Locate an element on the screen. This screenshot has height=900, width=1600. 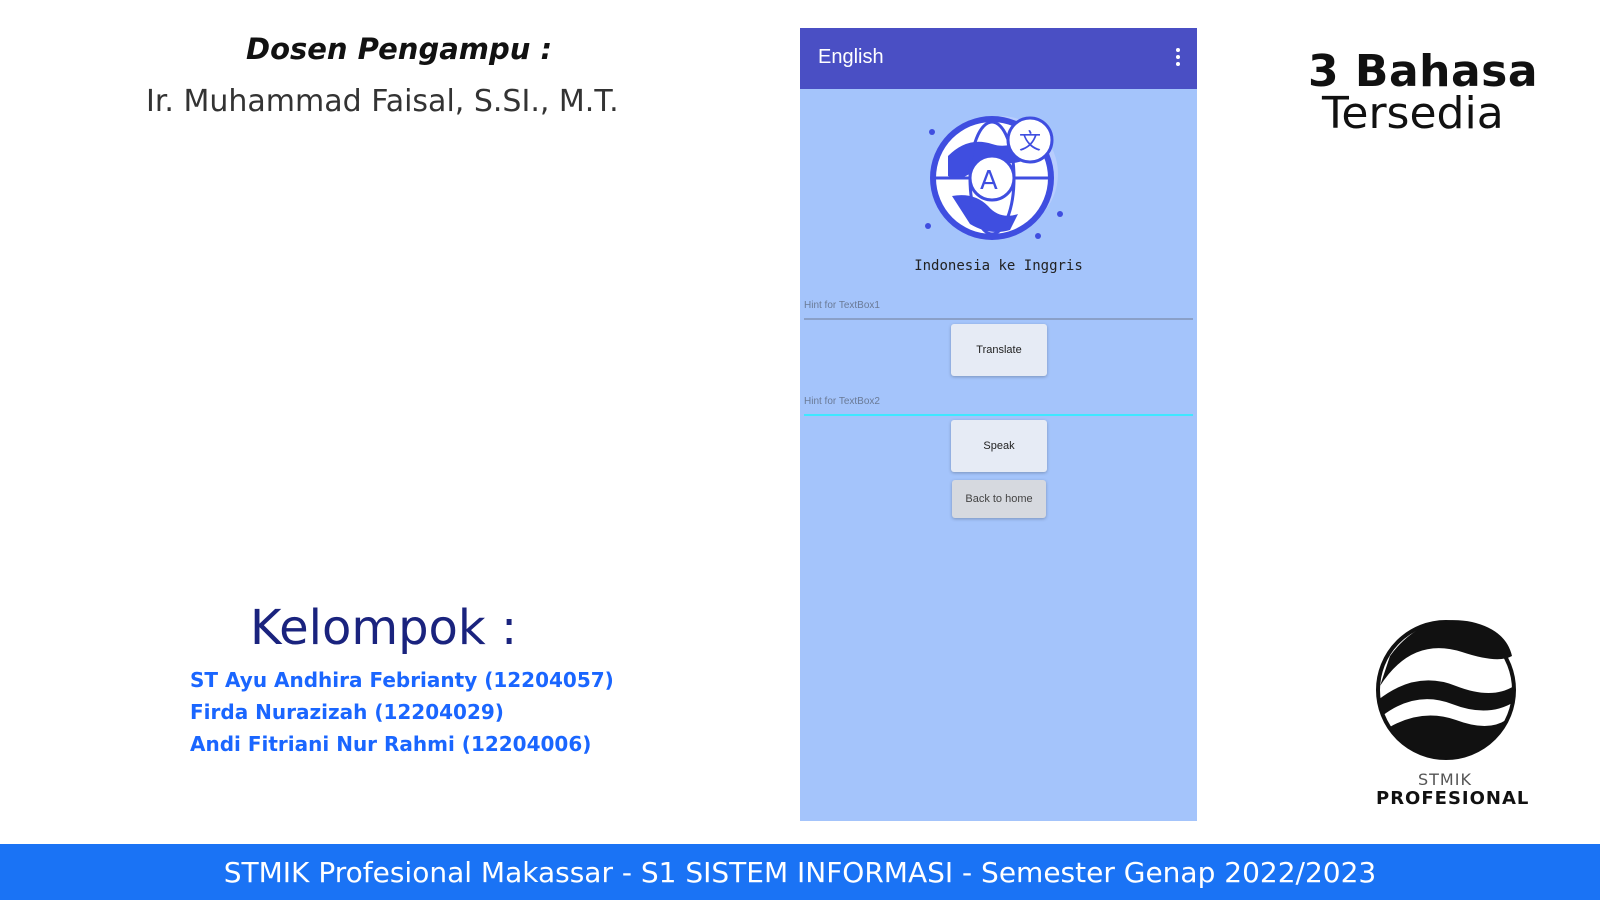
list-item: Firda Nurazizah (12204029) is located at coordinates (347, 712).